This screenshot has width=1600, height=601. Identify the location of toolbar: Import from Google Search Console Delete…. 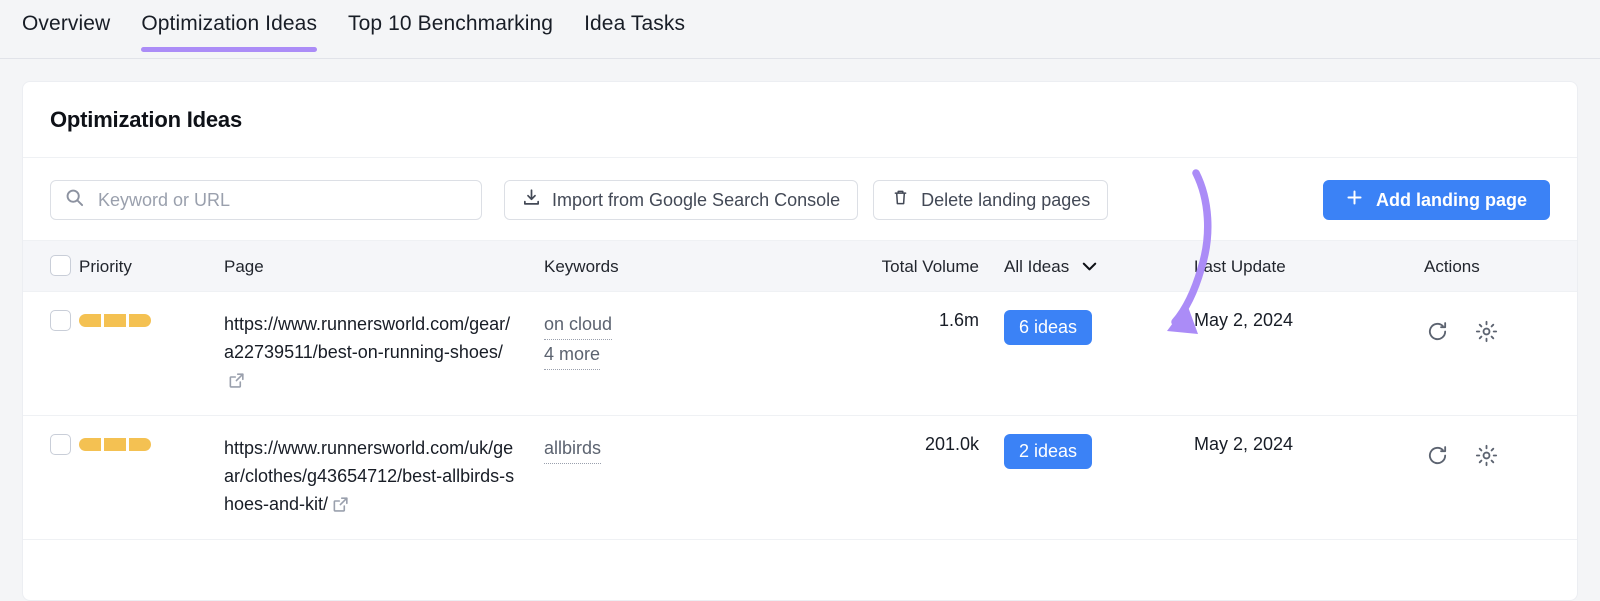
(800, 199).